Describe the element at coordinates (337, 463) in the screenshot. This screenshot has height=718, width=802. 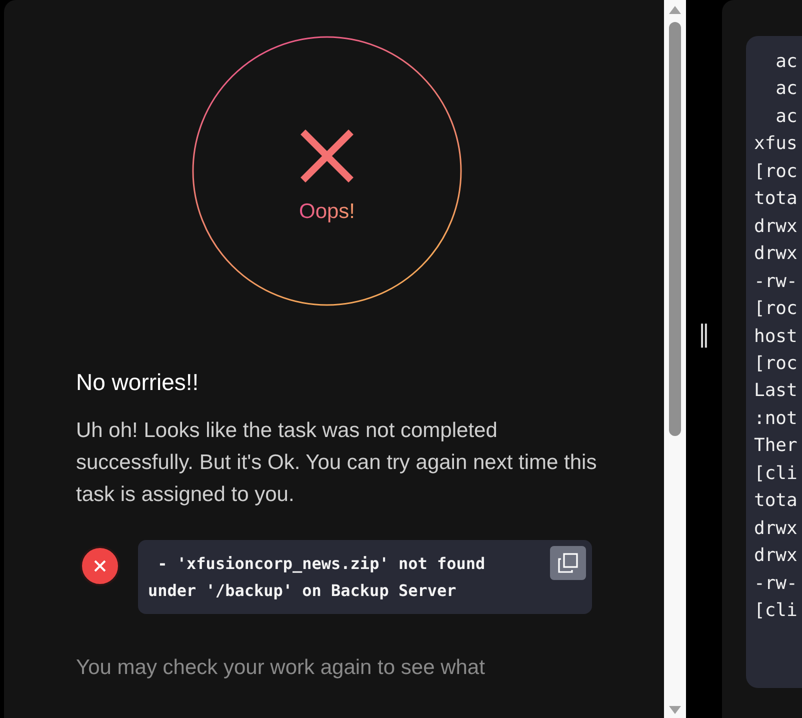
I see `message-text: Uh oh! Looks like the task was not completed successfully. But it's Ok. You can try again next time this task is assigned to you.` at that location.